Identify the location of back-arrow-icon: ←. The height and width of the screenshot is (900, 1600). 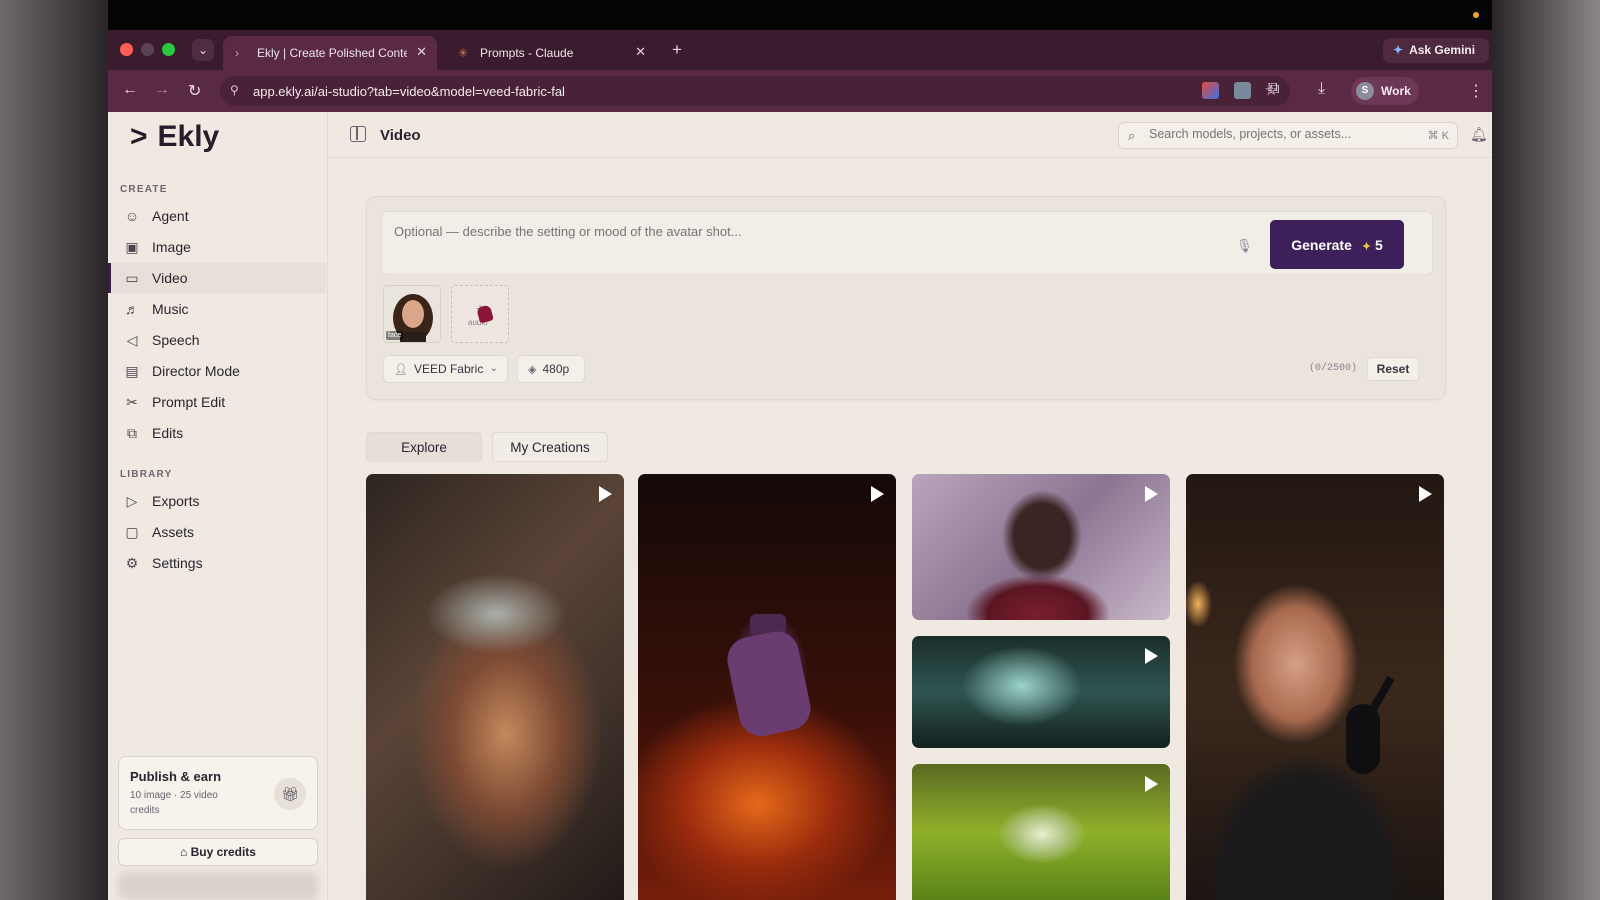
(130, 90).